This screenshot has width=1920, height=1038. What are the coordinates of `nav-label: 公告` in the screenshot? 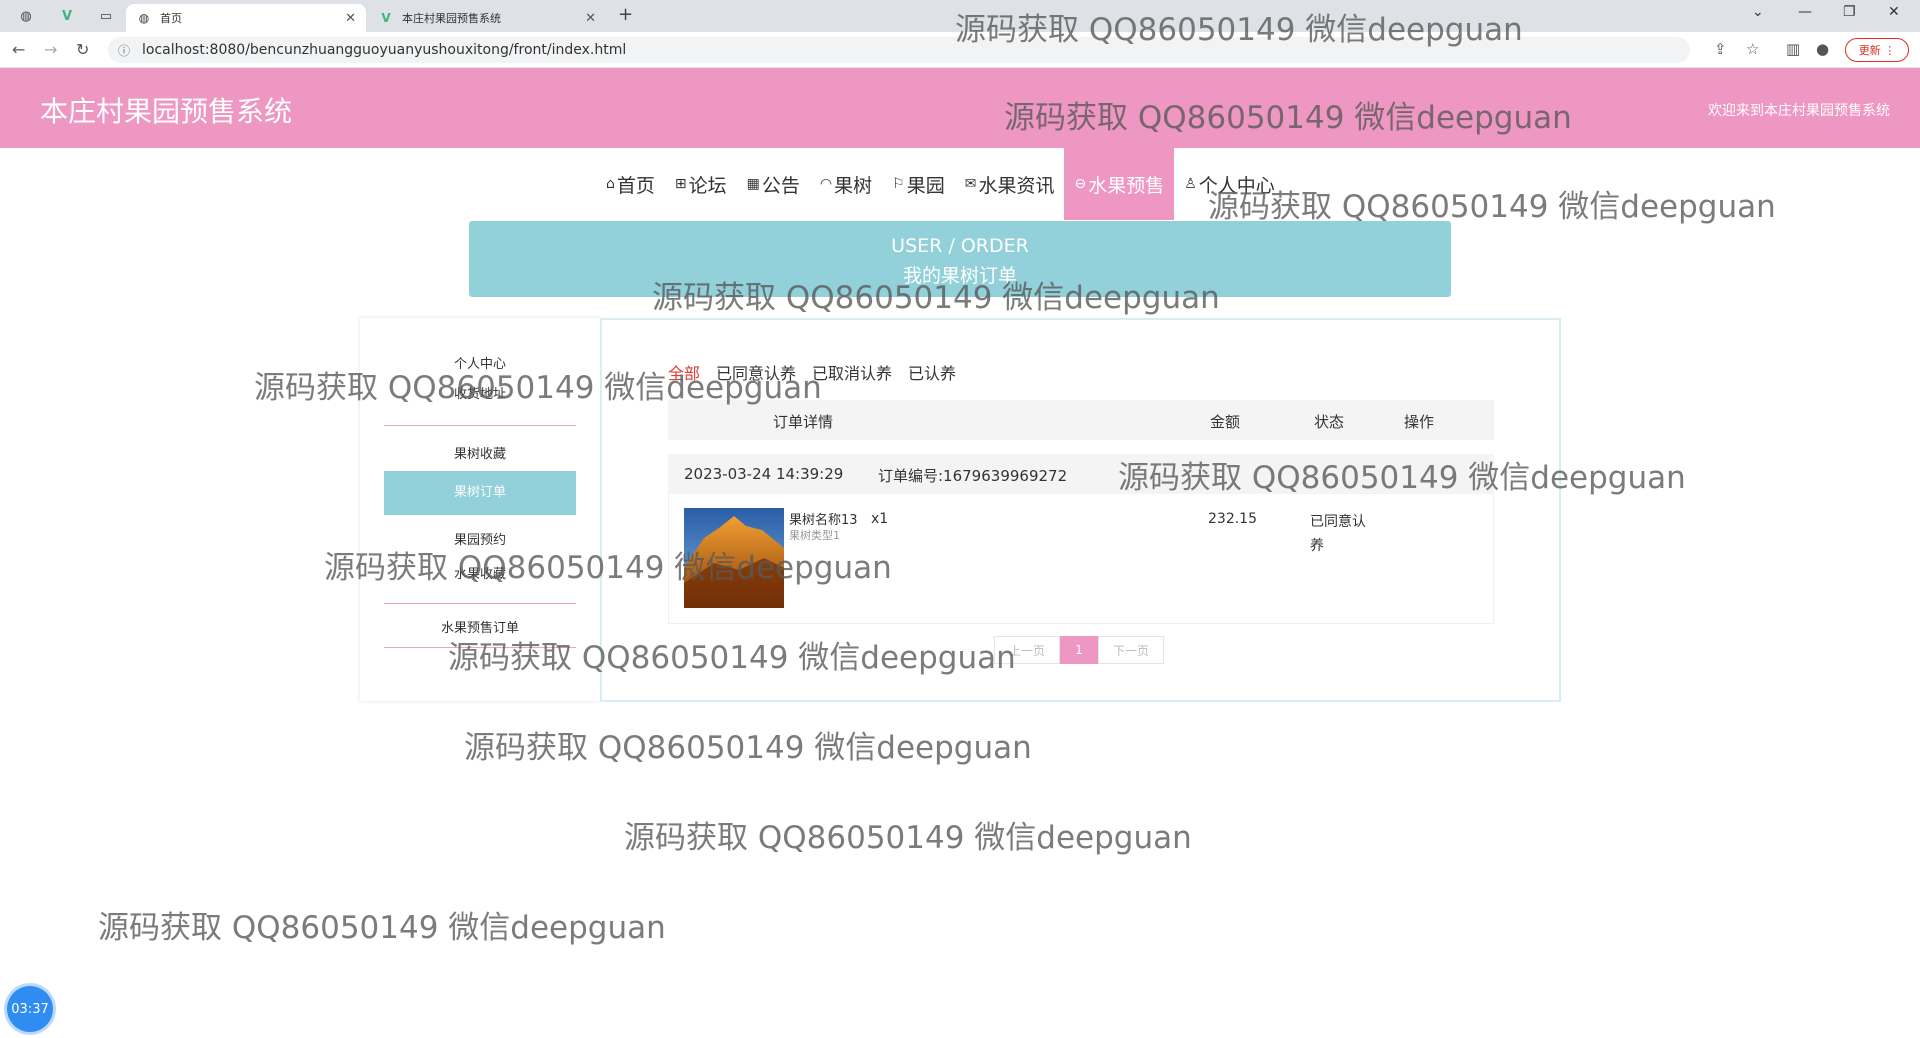 It's located at (780, 185).